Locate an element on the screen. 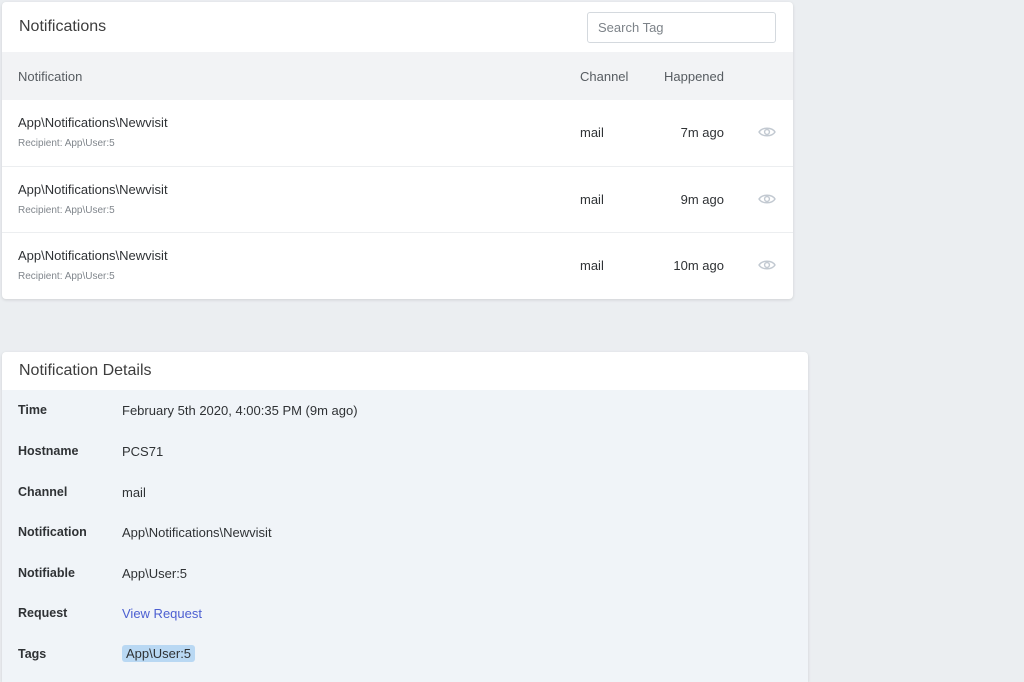  detail-row-hostname: Hostname PCS71 is located at coordinates (405, 454).